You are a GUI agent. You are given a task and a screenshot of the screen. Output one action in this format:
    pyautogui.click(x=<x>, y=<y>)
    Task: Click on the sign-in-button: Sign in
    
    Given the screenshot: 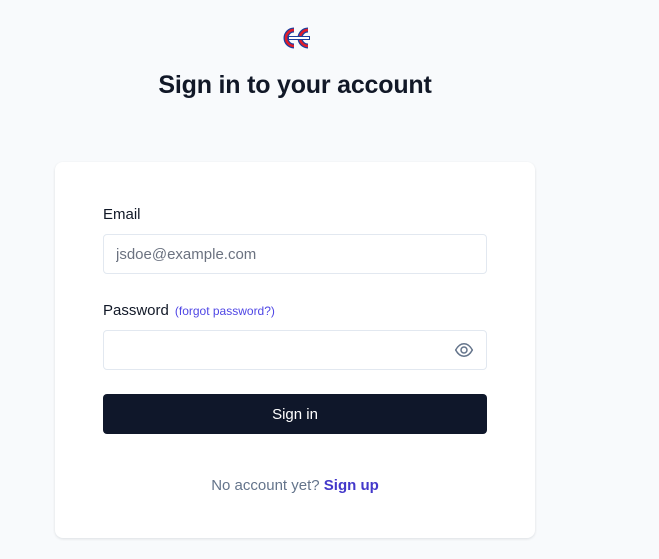 What is the action you would take?
    pyautogui.click(x=295, y=414)
    